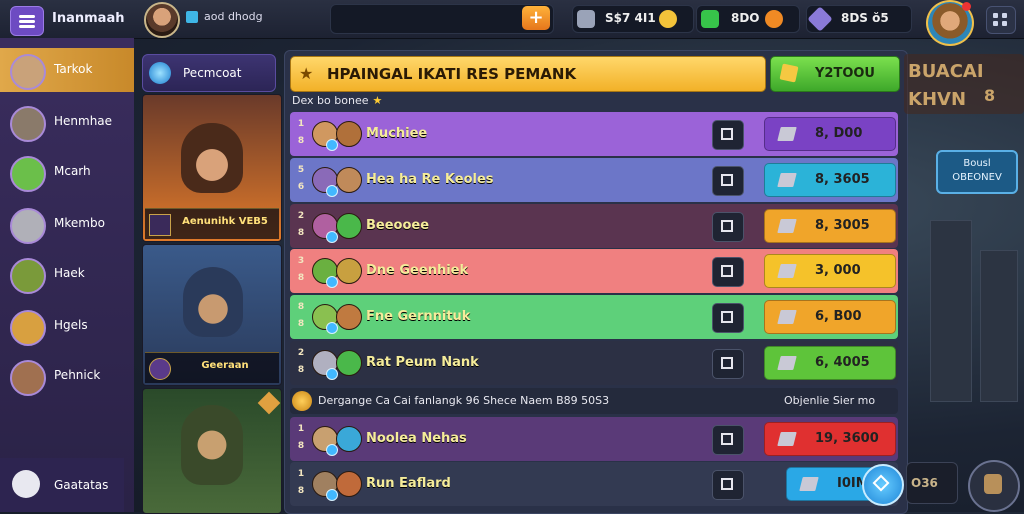  Describe the element at coordinates (67, 326) in the screenshot. I see `sidebar-item-5: Hgels` at that location.